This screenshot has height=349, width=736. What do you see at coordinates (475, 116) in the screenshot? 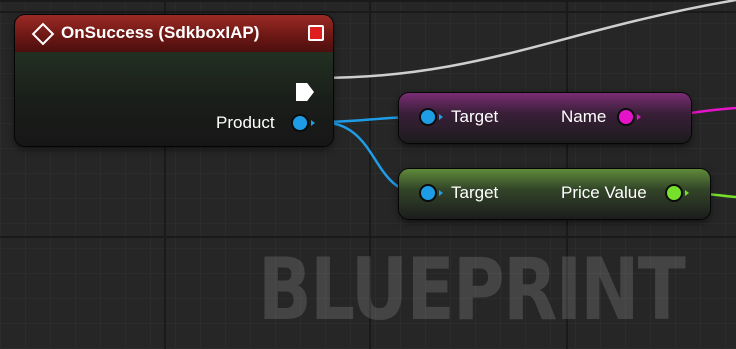
I see `name-target-label: Target` at bounding box center [475, 116].